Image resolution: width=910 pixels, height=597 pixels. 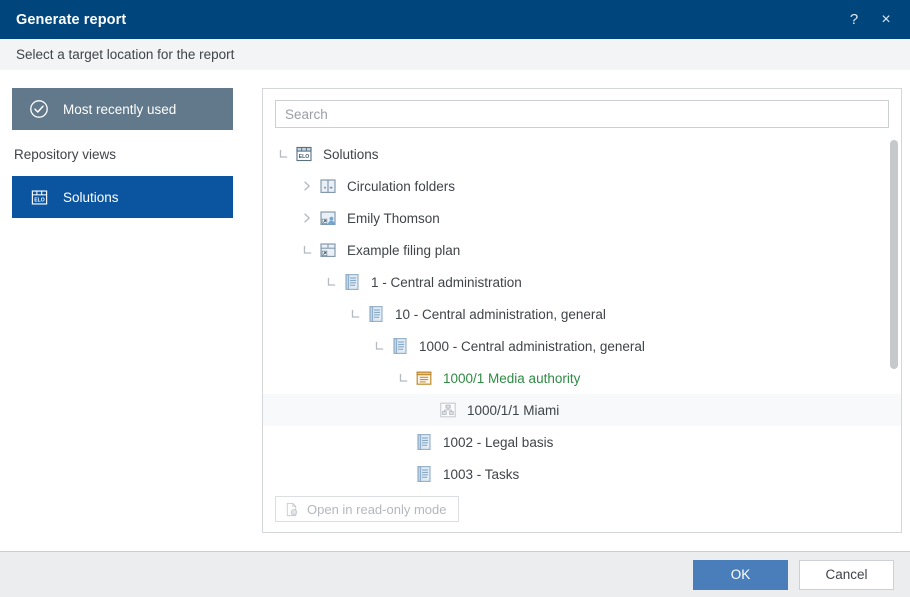 I want to click on sidebar-item-label-solutions: Solutions, so click(x=91, y=197).